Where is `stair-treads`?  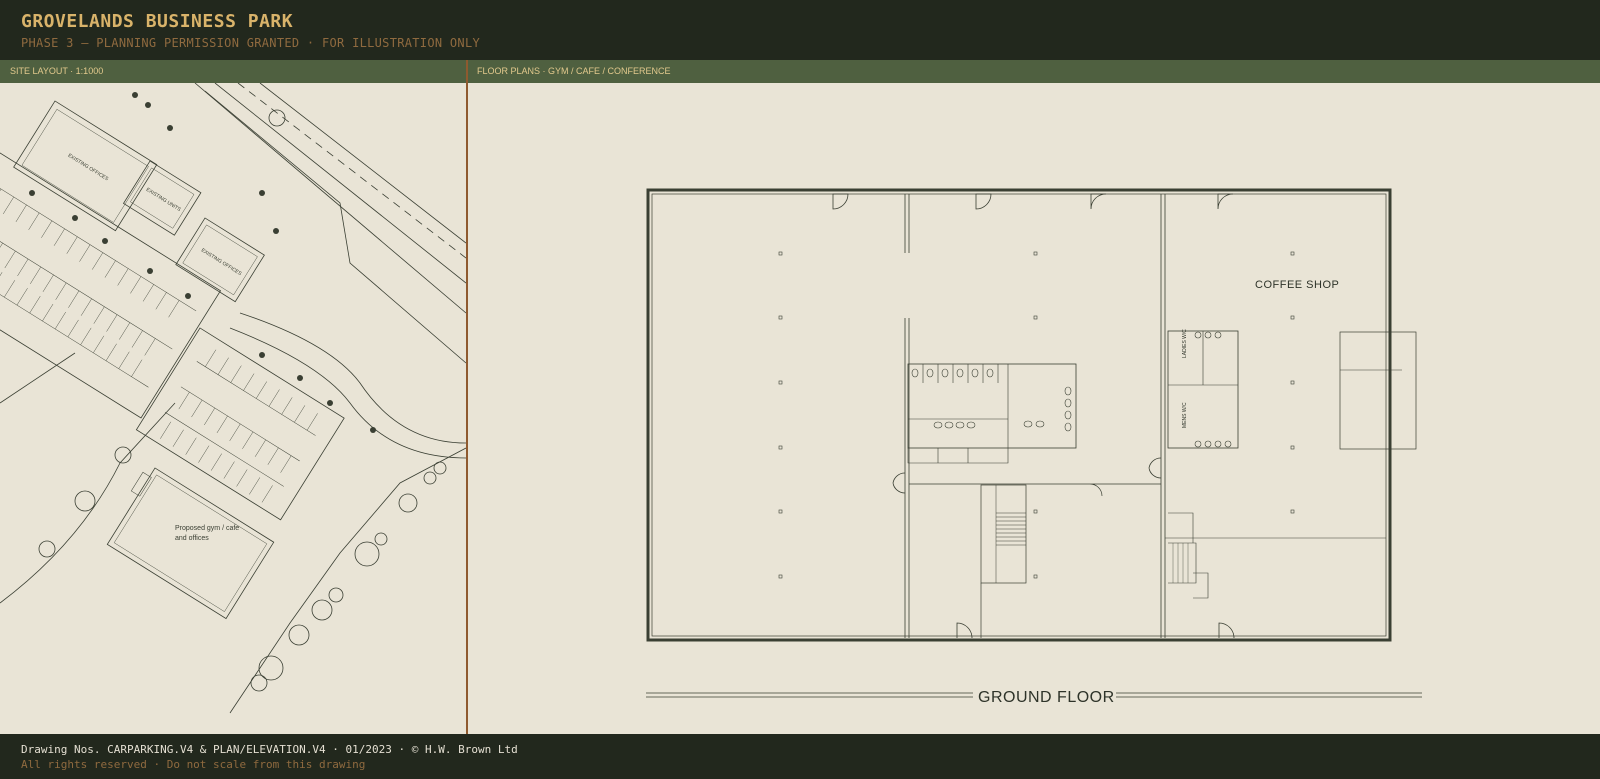 stair-treads is located at coordinates (1010, 534).